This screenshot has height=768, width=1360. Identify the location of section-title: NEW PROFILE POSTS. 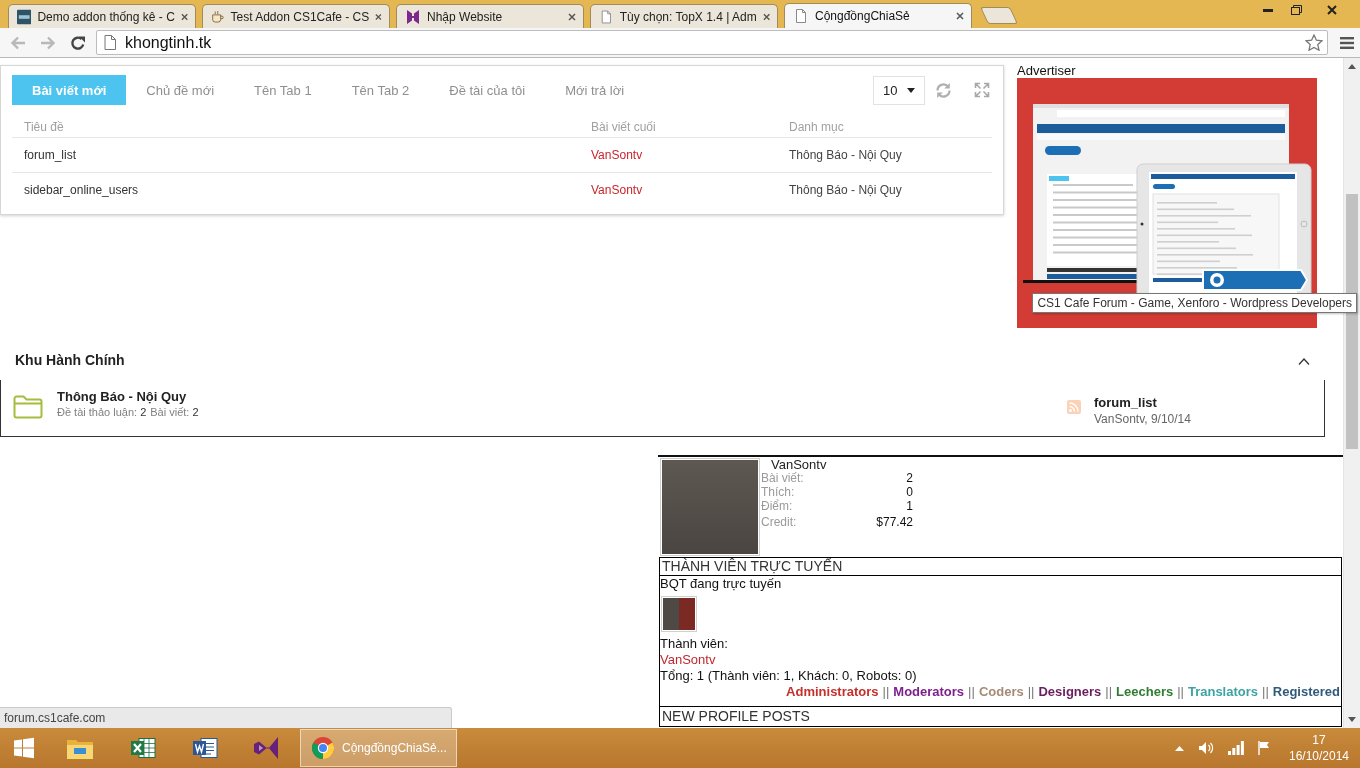
(1000, 716).